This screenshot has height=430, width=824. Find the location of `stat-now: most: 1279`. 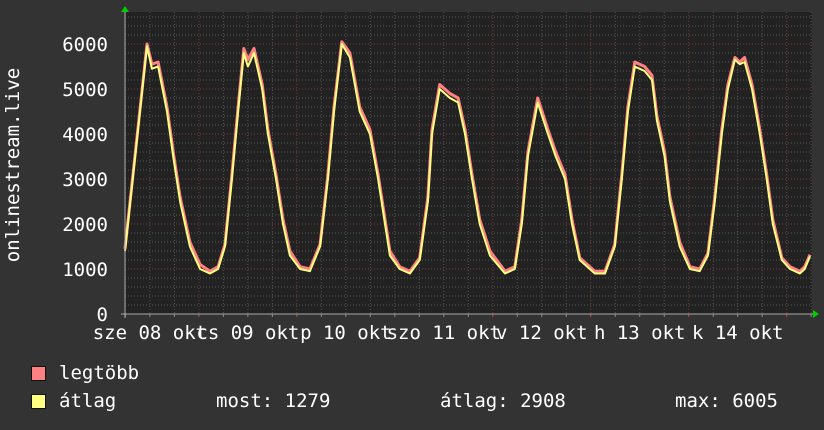

stat-now: most: 1279 is located at coordinates (273, 401).